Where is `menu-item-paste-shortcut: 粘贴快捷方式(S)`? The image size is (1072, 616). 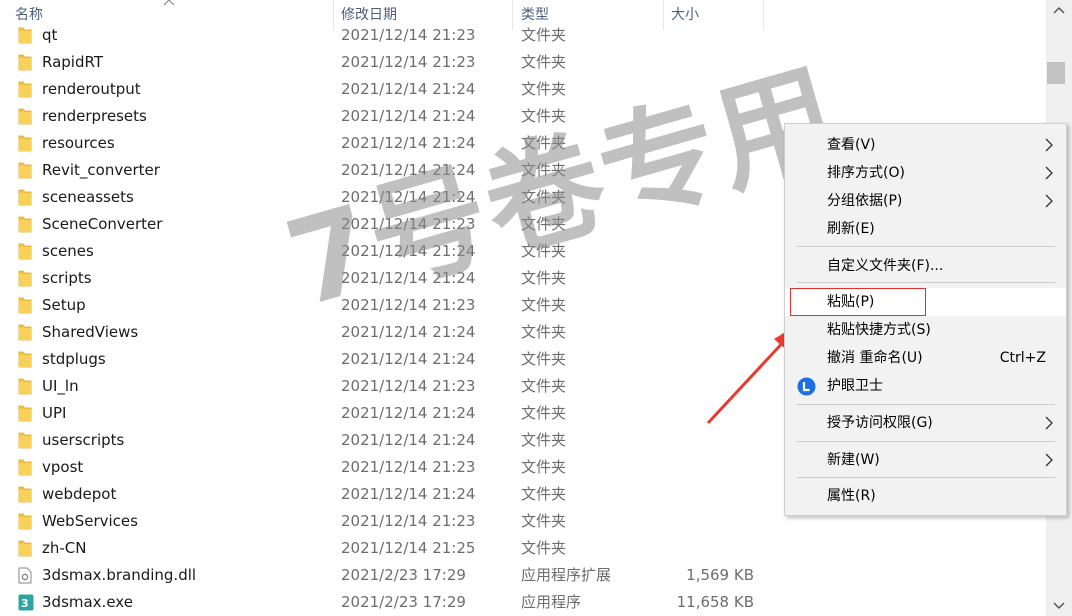
menu-item-paste-shortcut: 粘贴快捷方式(S) is located at coordinates (925, 330).